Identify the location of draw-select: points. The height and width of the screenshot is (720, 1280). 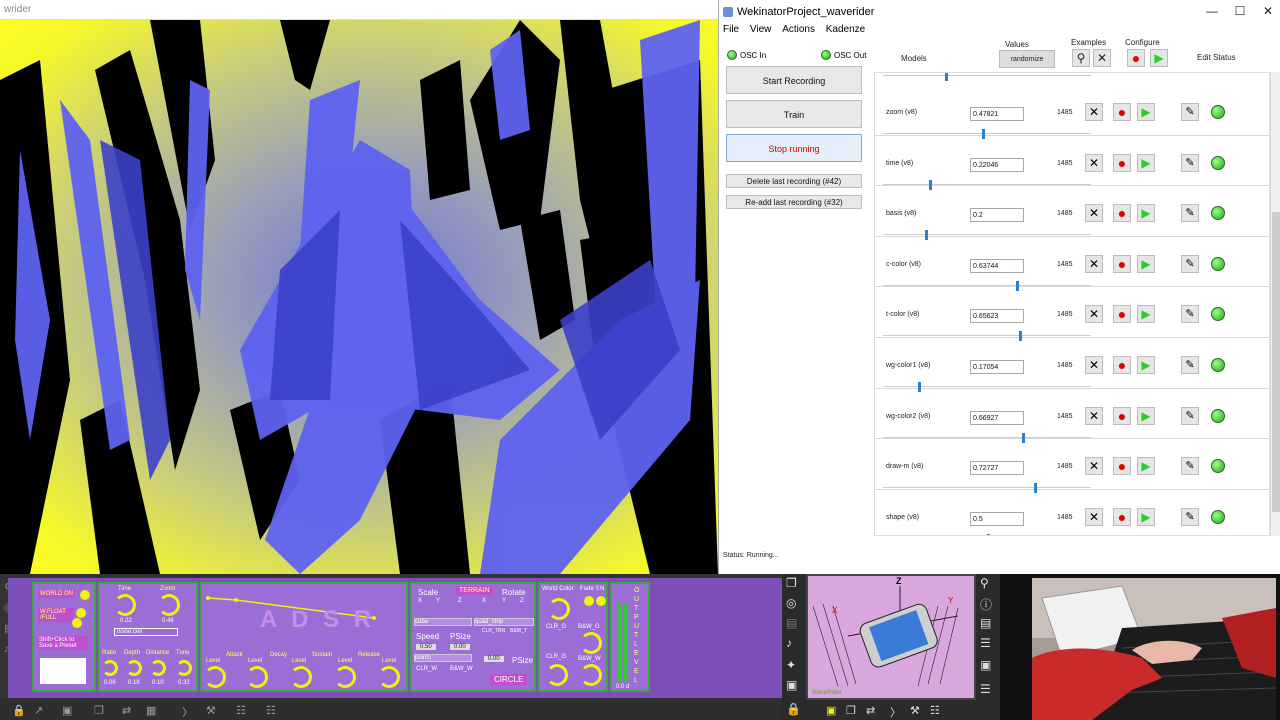
(443, 658).